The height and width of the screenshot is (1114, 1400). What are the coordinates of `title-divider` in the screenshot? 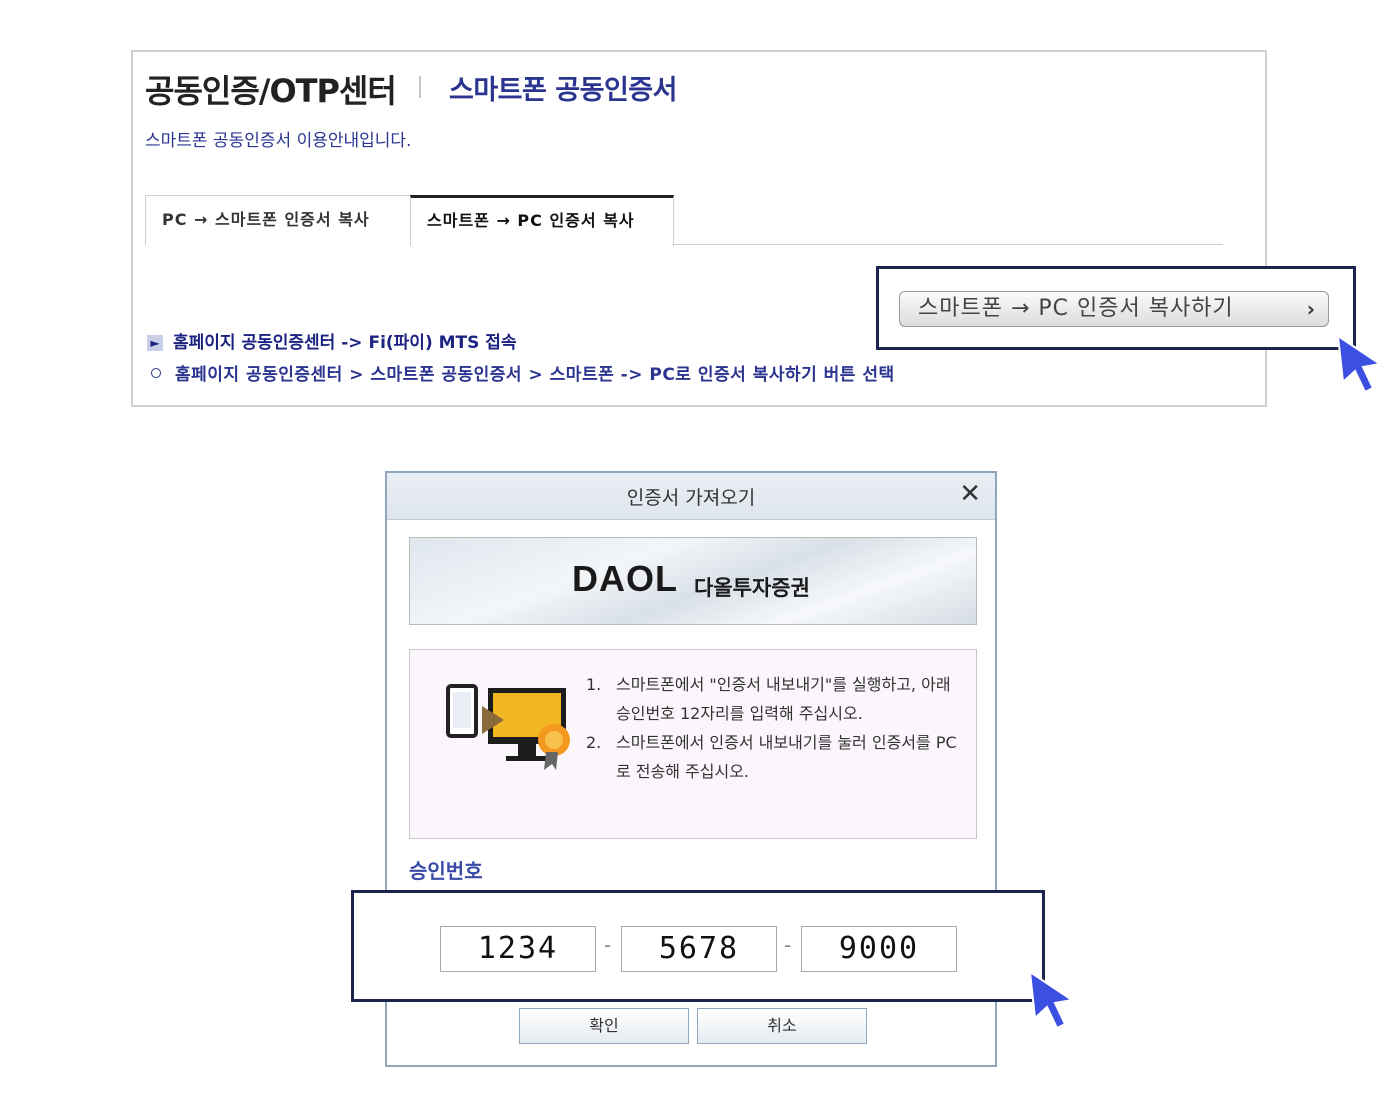 It's located at (420, 87).